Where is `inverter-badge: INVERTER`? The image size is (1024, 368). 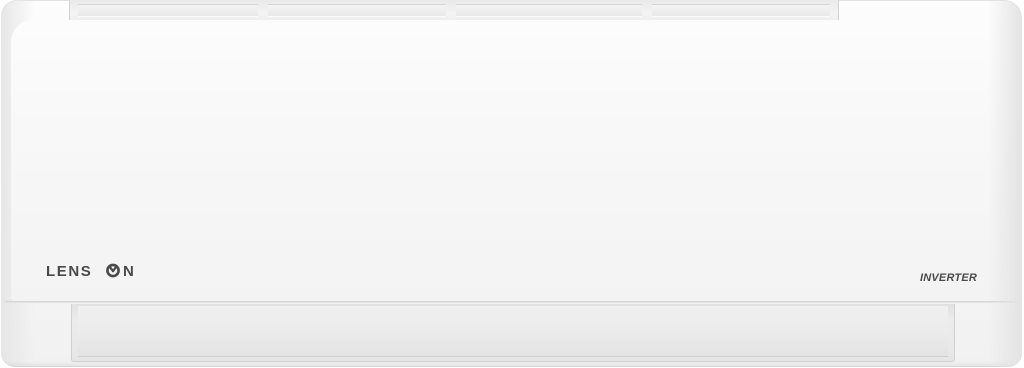 inverter-badge: INVERTER is located at coordinates (949, 278).